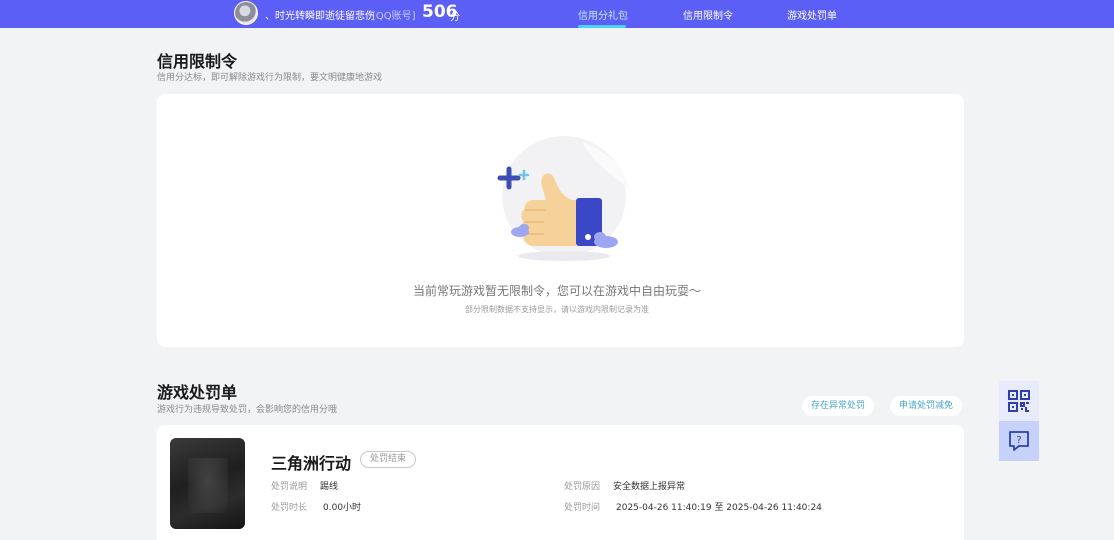  Describe the element at coordinates (557, 309) in the screenshot. I see `empty-state-note: 部分限制数据不支持显示，请以游戏内限制记录为准` at that location.